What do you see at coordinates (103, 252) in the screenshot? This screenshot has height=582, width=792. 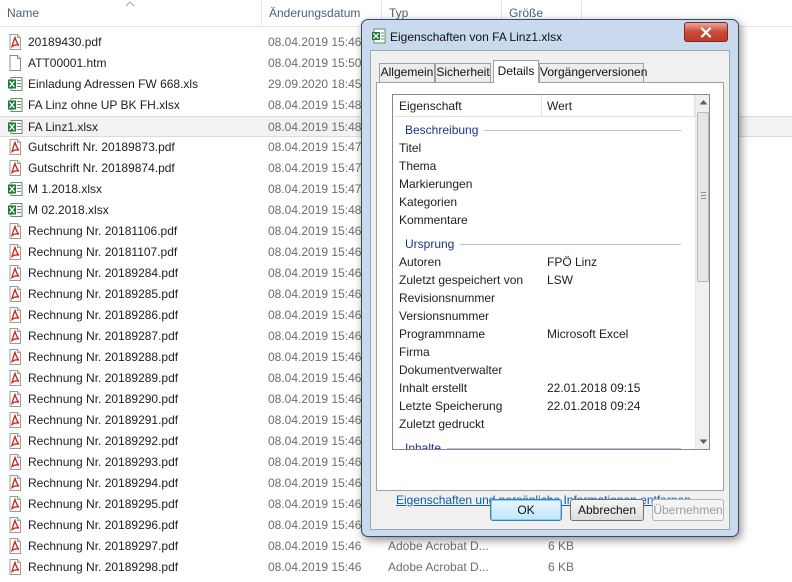 I see `file-name: Rechnung Nr. 20181107.pdf` at bounding box center [103, 252].